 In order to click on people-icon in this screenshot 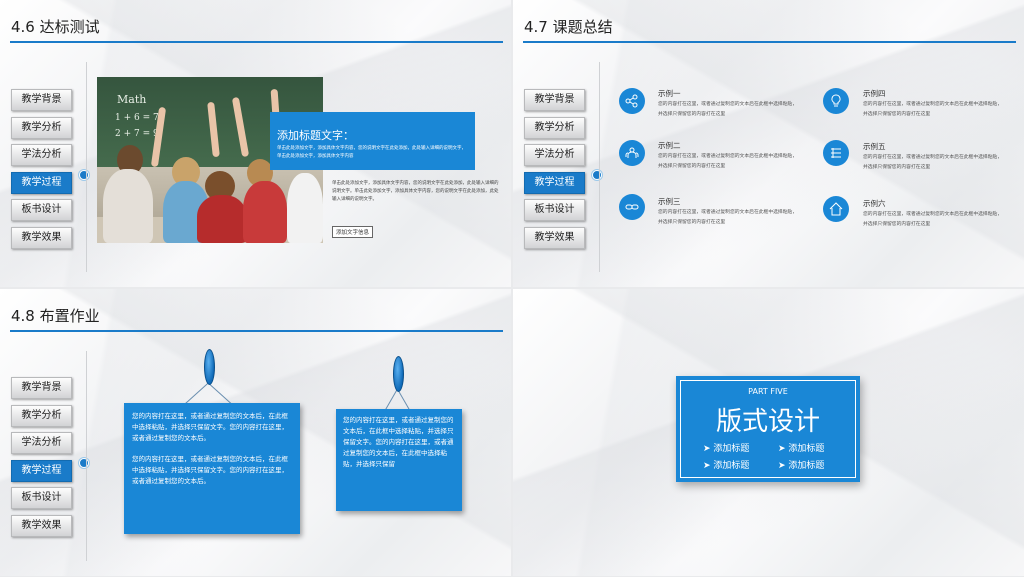, I will do `click(632, 153)`.